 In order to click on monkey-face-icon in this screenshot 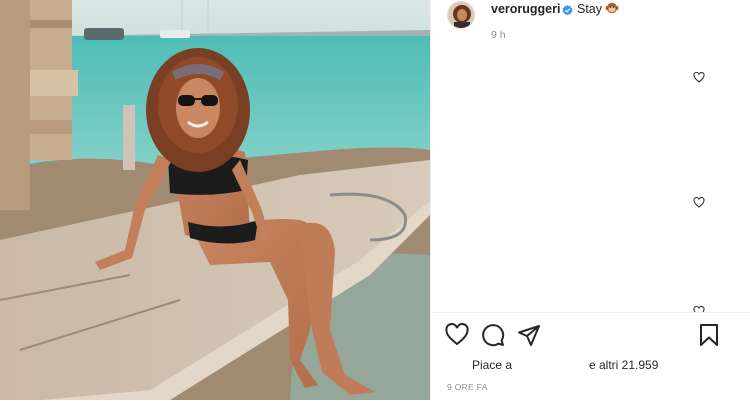, I will do `click(612, 8)`.